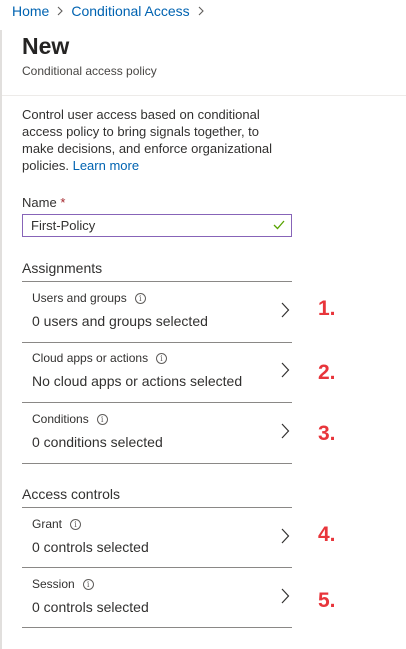 The height and width of the screenshot is (649, 406). Describe the element at coordinates (89, 71) in the screenshot. I see `page-subtitle: Conditional access policy` at that location.